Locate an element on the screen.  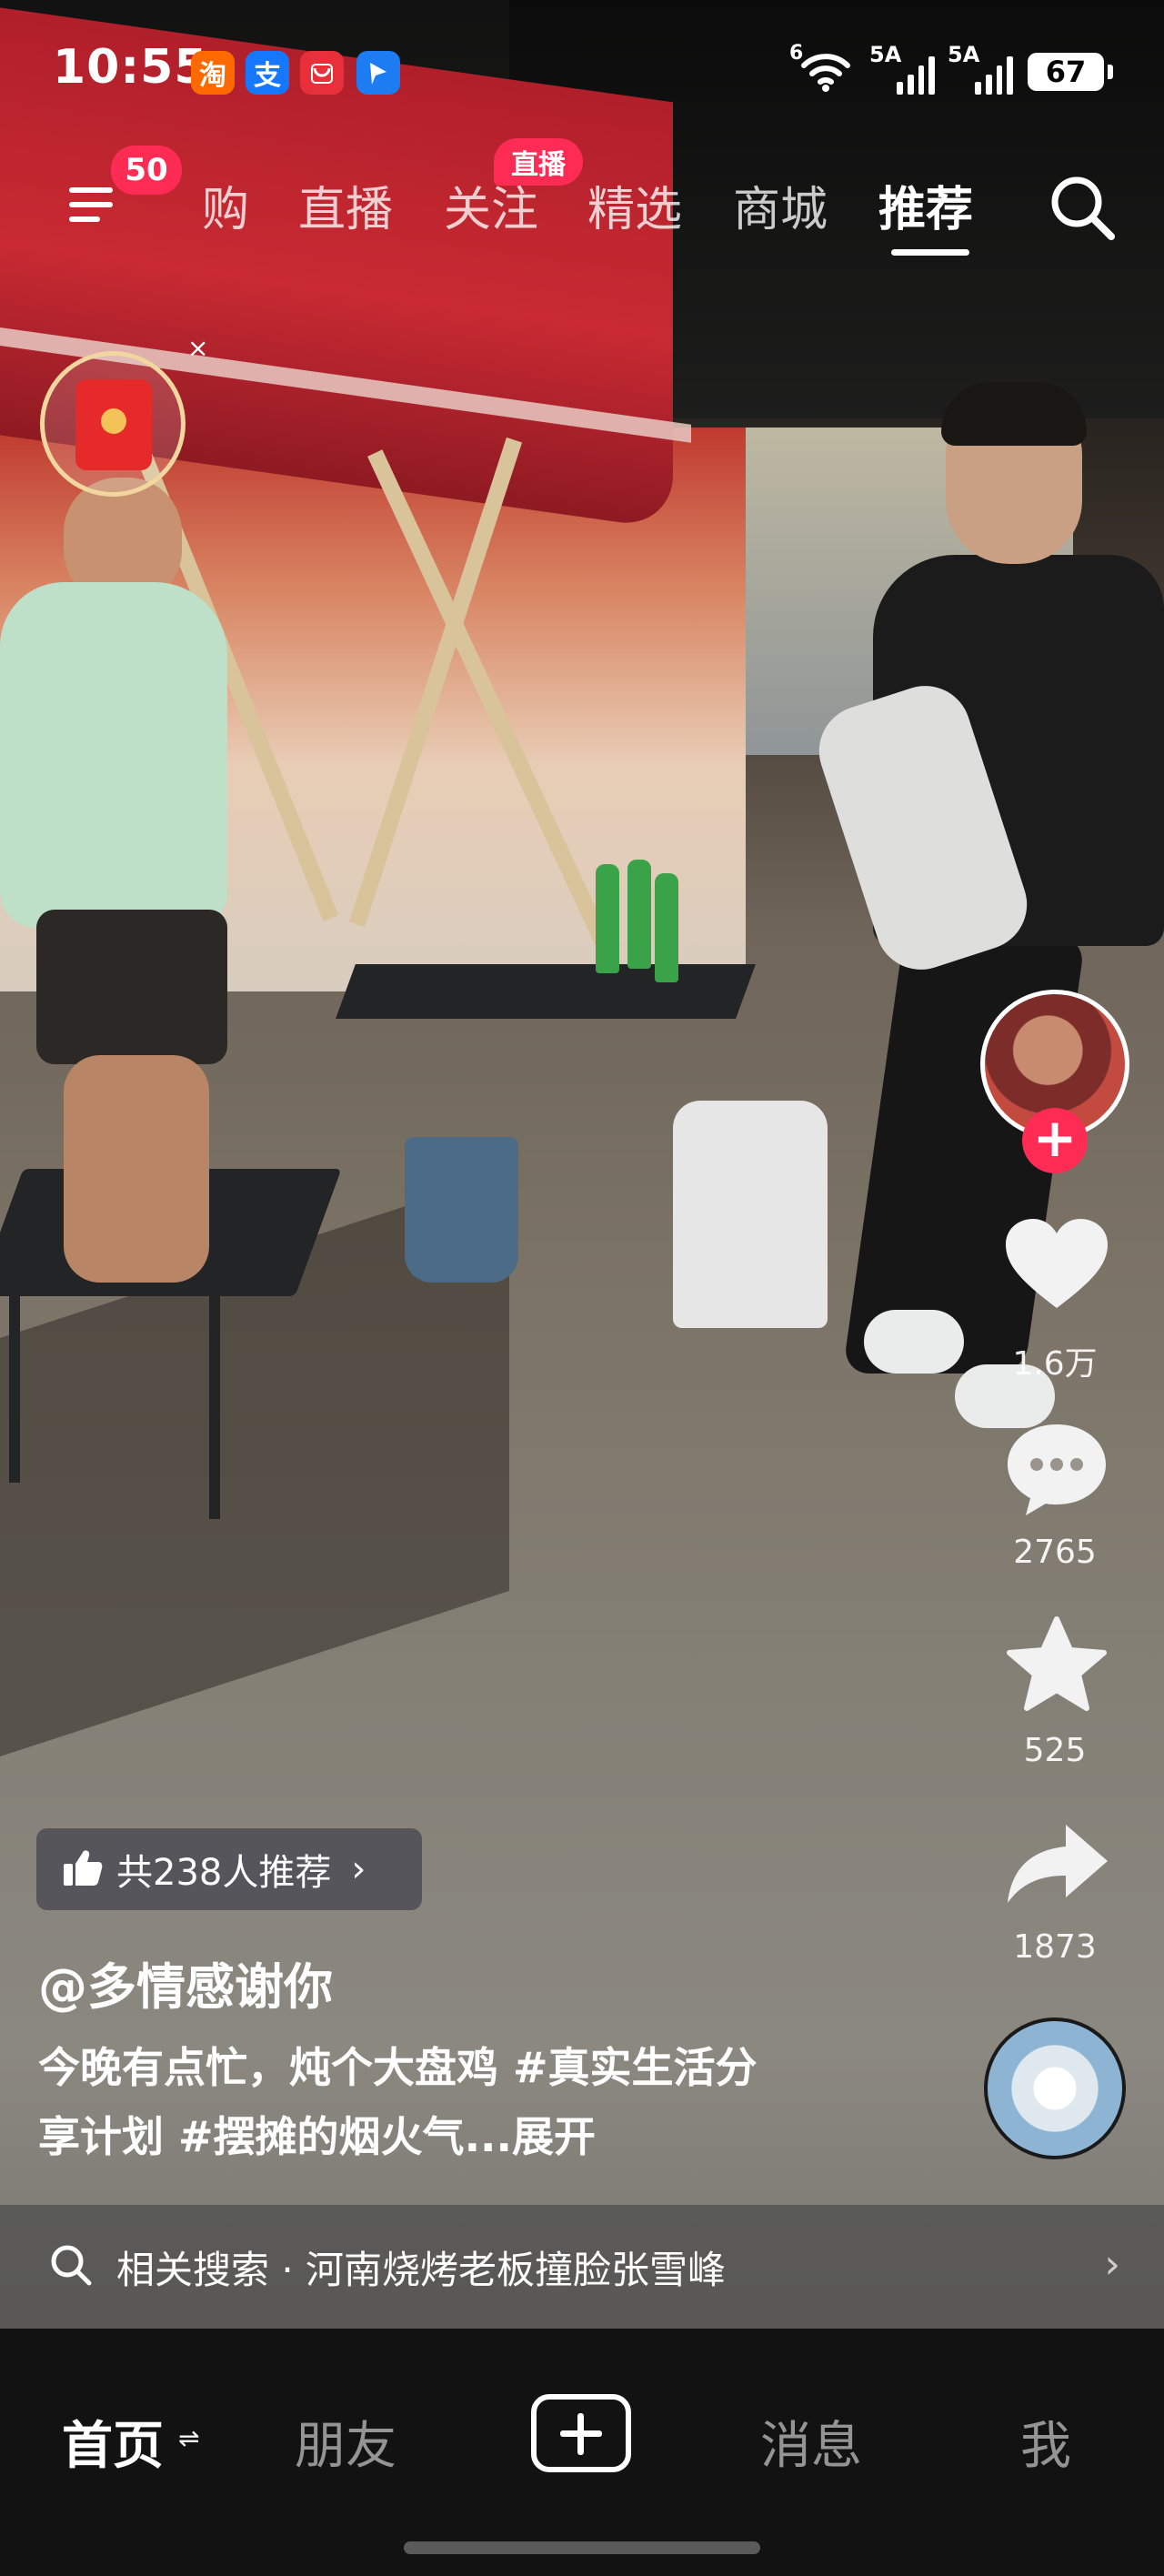
active-tab-indicator is located at coordinates (930, 252).